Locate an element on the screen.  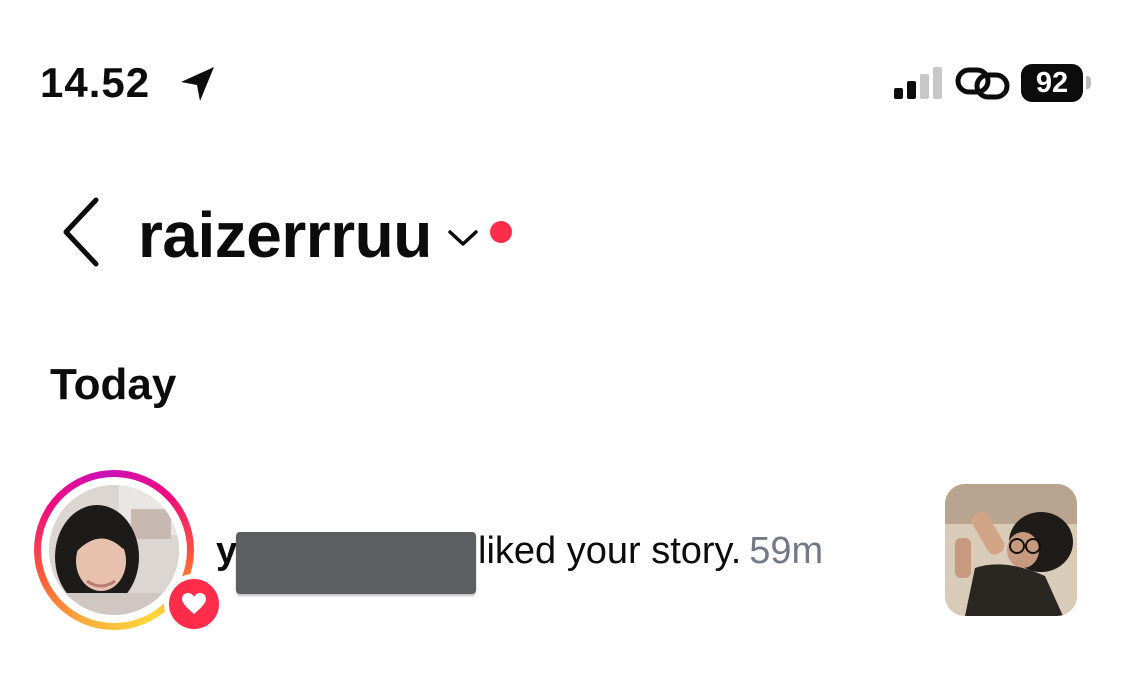
battery-tip is located at coordinates (1088, 82).